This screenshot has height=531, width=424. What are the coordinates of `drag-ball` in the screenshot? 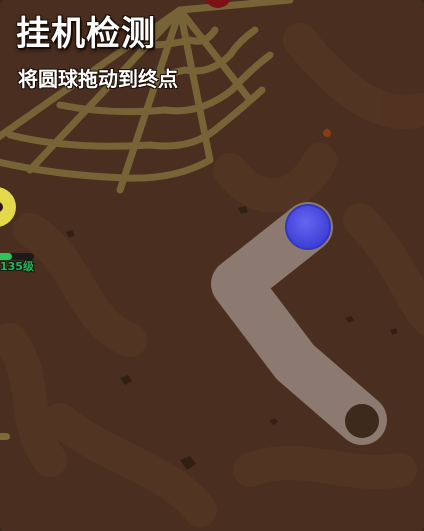 It's located at (308, 227).